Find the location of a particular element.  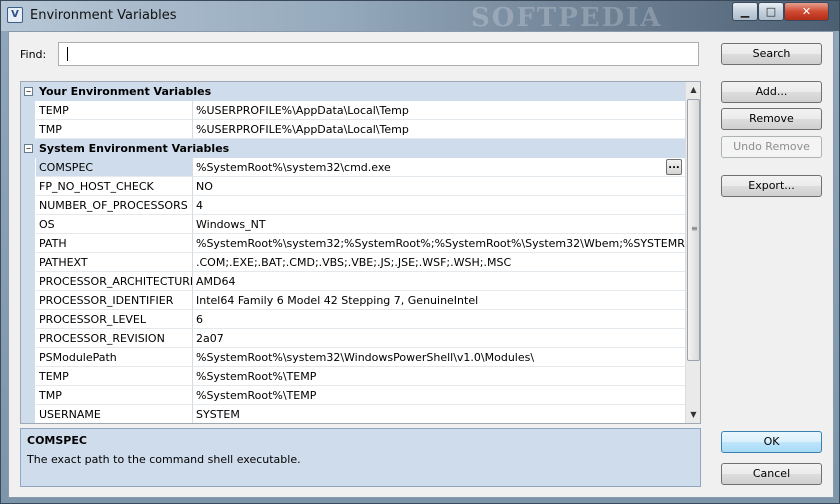

variable-value: AMD64 is located at coordinates (439, 281).